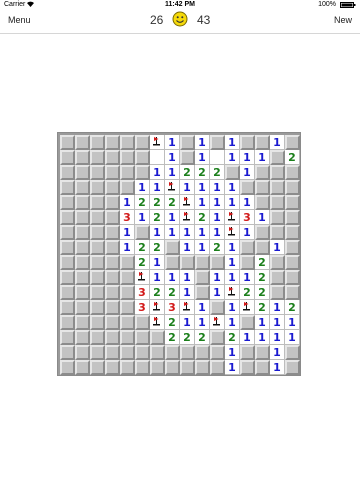  Describe the element at coordinates (19, 20) in the screenshot. I see `menu-button: Menu` at that location.